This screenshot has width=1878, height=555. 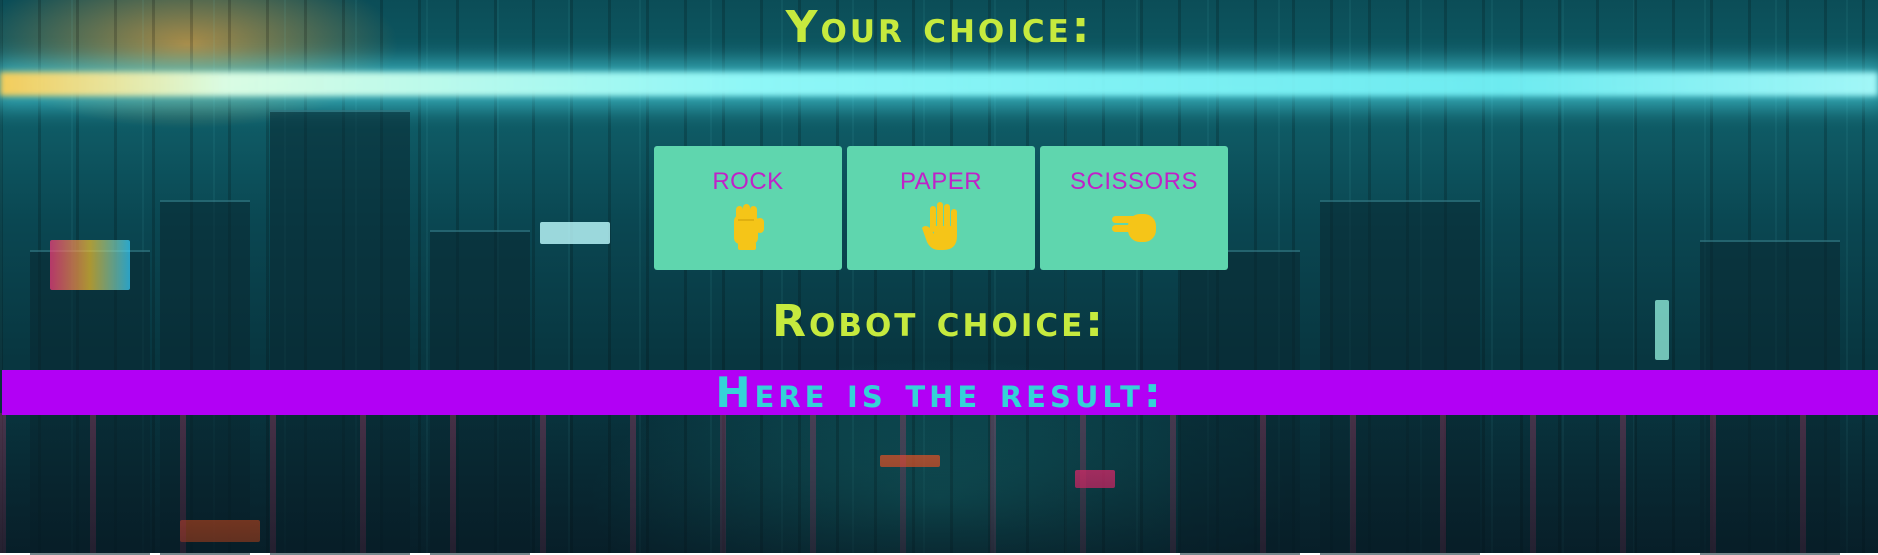 I want to click on result-banner: Here is the result:, so click(x=940, y=392).